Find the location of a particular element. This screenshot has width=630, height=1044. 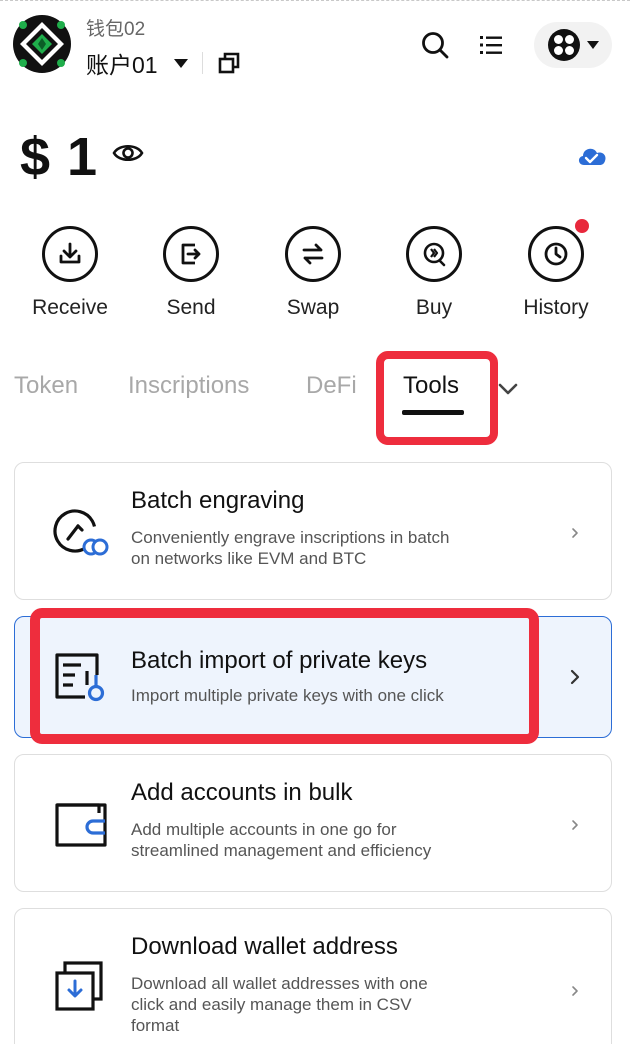

card-description-line: Add multiple accounts in one go for is located at coordinates (264, 829).